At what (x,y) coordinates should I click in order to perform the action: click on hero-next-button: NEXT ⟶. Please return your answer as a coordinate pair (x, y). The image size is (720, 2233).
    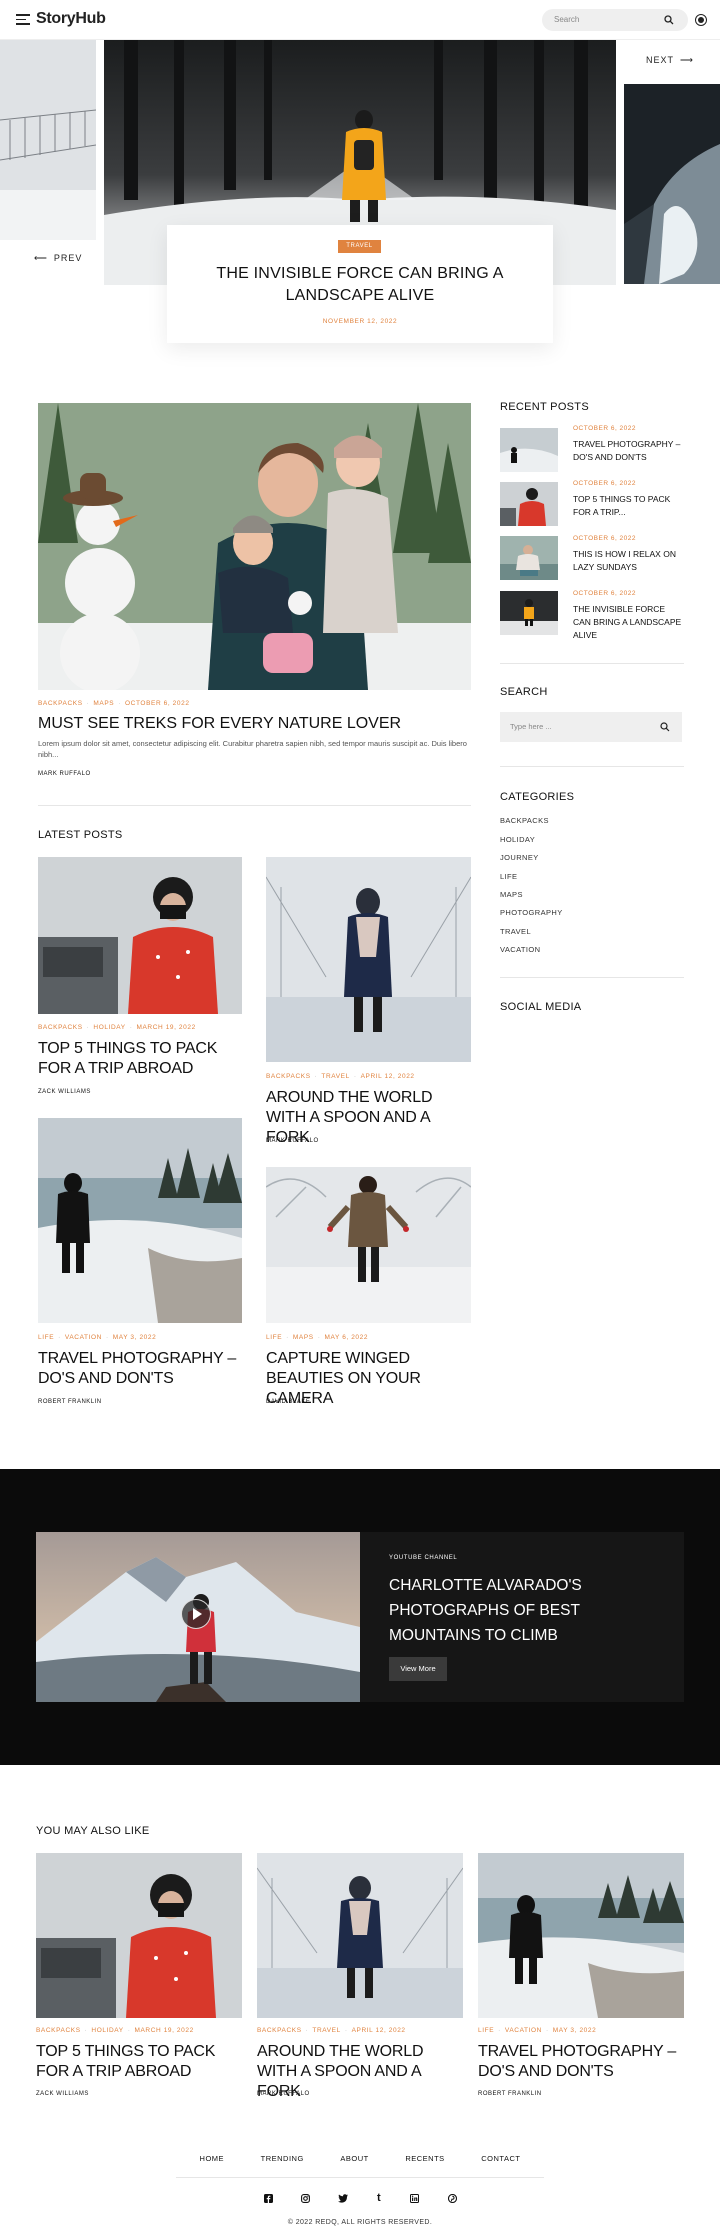
    Looking at the image, I should click on (670, 60).